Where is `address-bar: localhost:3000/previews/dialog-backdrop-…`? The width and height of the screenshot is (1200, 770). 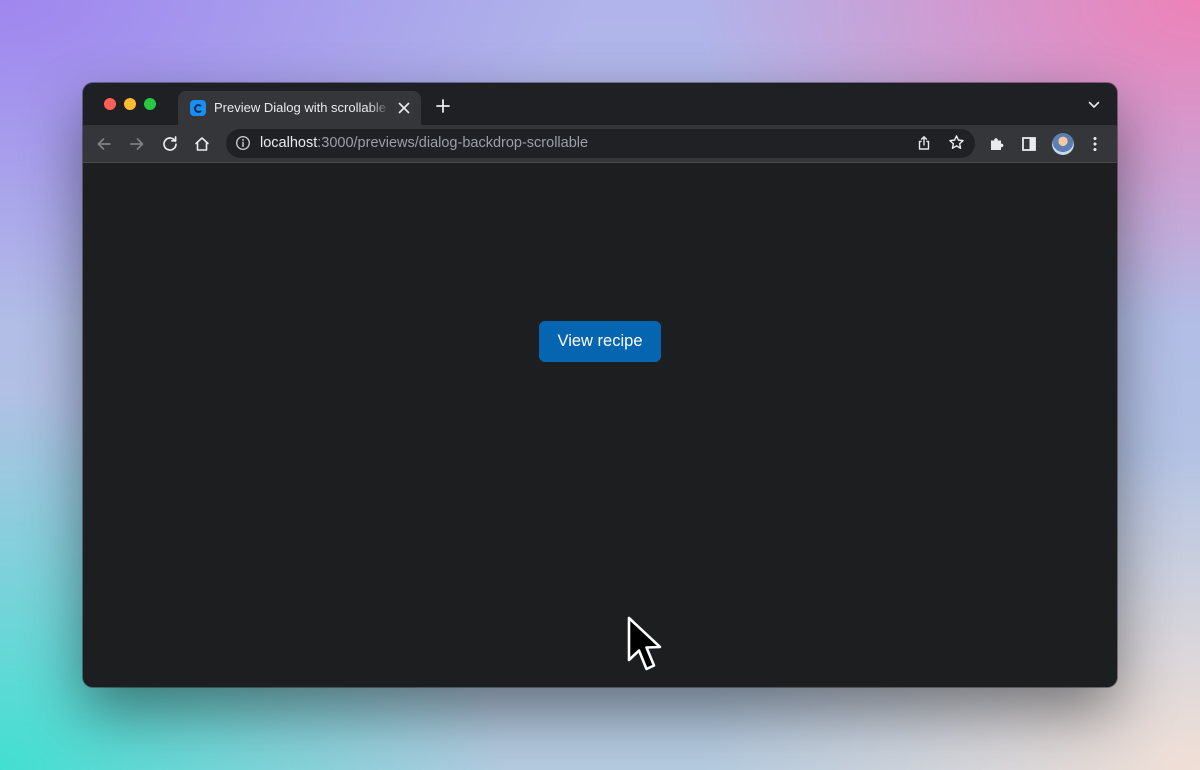
address-bar: localhost:3000/previews/dialog-backdrop-… is located at coordinates (600, 143).